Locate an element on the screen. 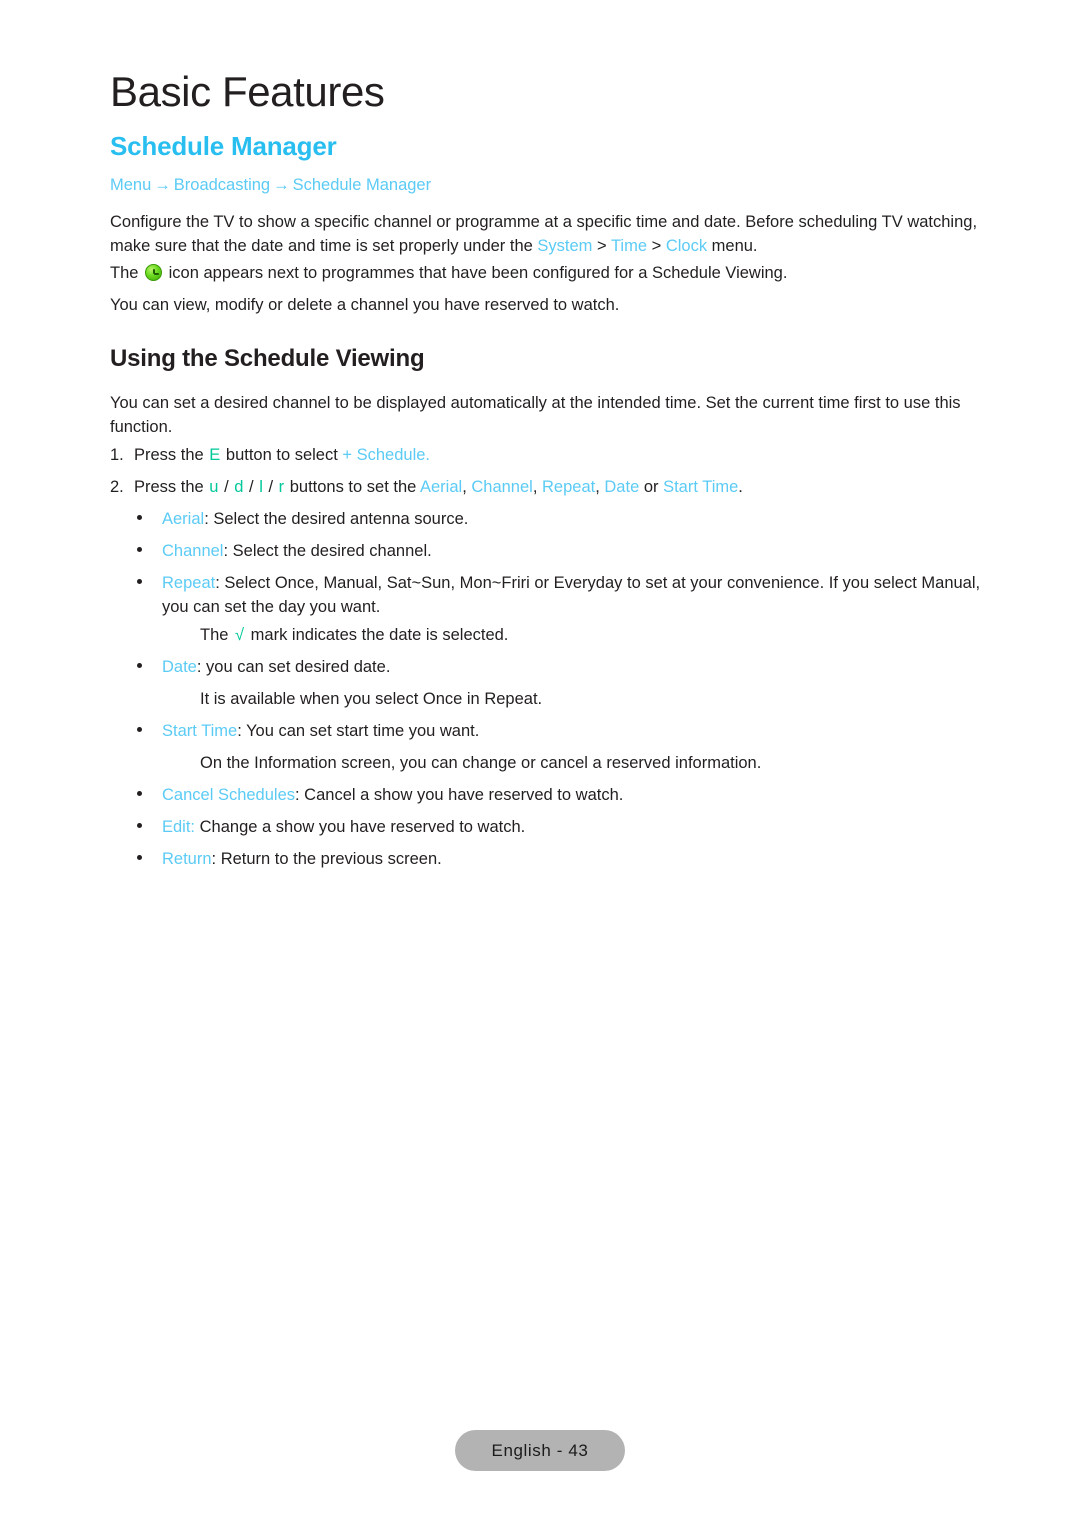 Image resolution: width=1080 pixels, height=1519 pixels. bullet-text-start-time: You can set start time you want. is located at coordinates (363, 731).